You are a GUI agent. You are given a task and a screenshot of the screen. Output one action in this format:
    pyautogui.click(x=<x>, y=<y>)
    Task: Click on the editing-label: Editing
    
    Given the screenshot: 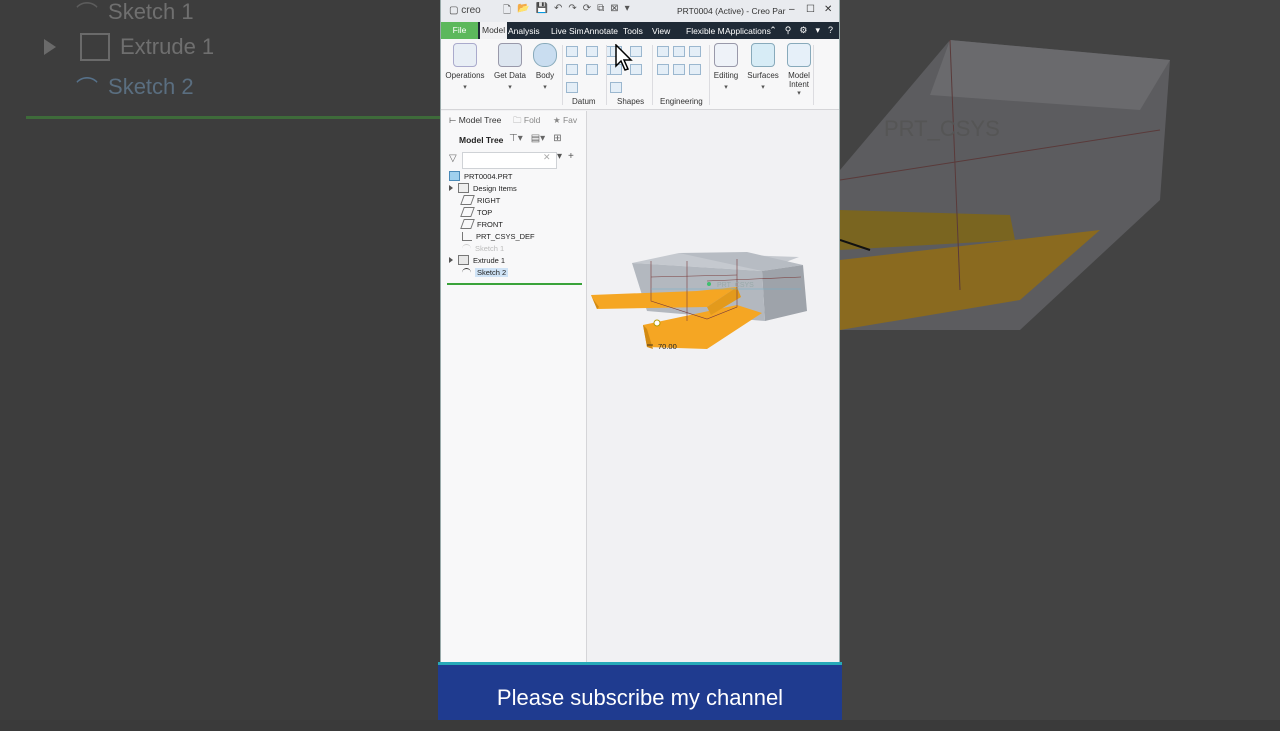 What is the action you would take?
    pyautogui.click(x=726, y=75)
    